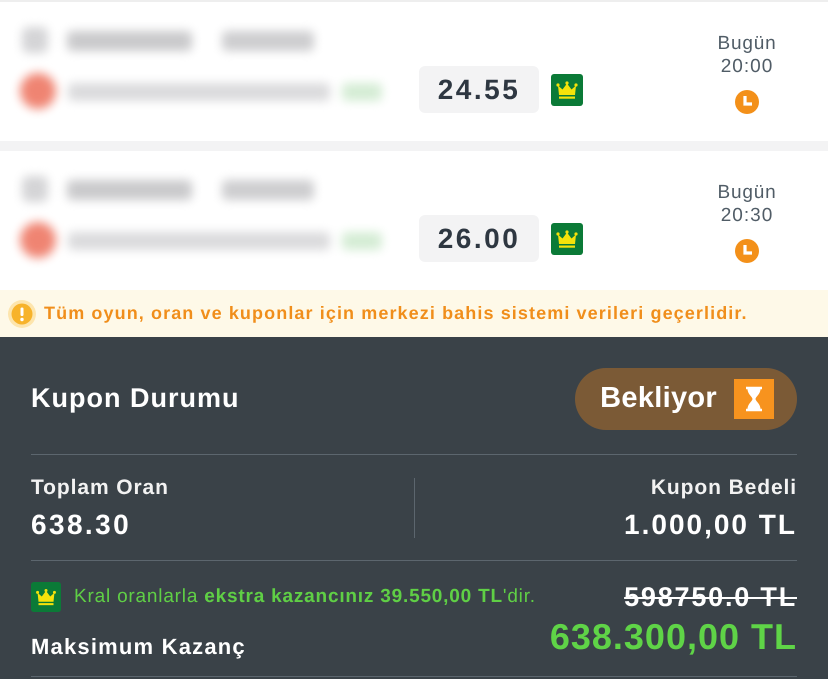  What do you see at coordinates (754, 398) in the screenshot?
I see `hourglass-icon` at bounding box center [754, 398].